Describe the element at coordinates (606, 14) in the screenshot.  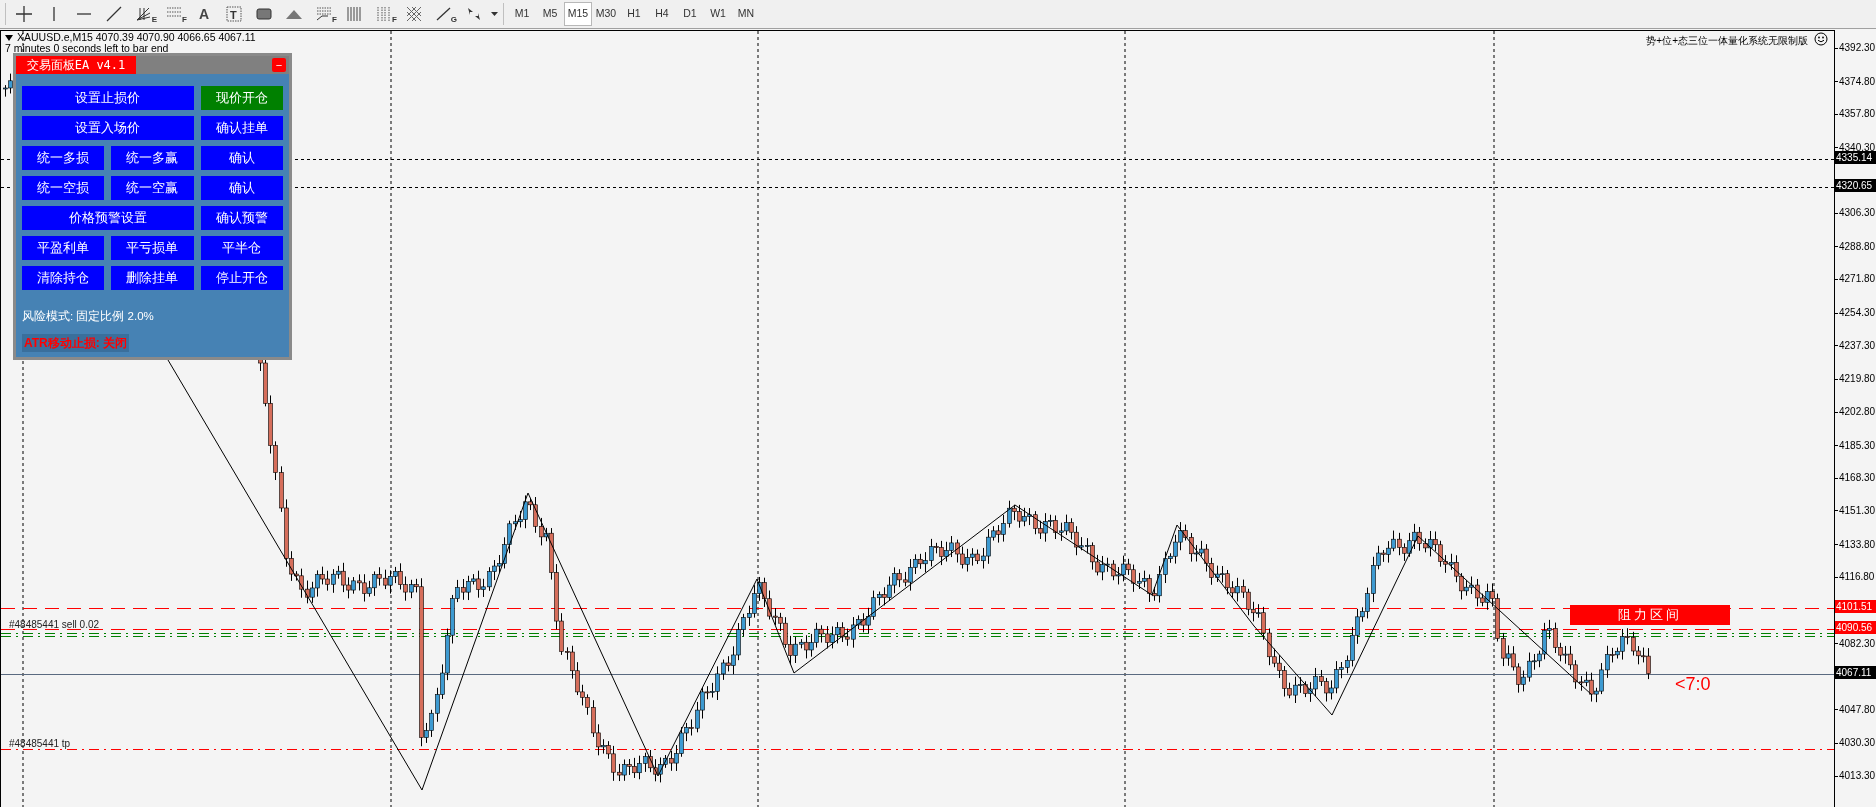
I see `timeframe-button: M30` at that location.